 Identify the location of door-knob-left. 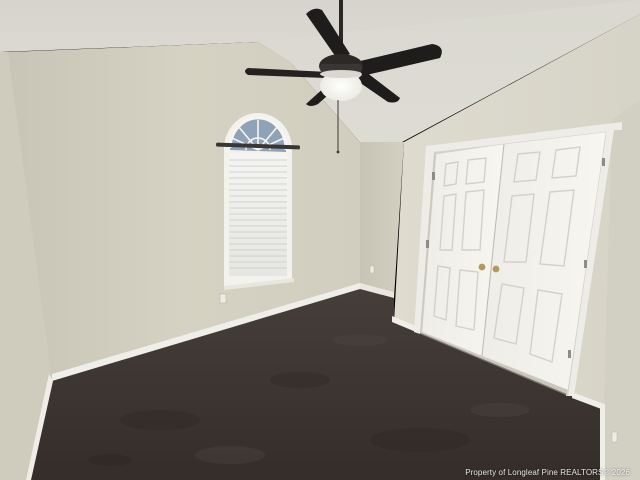
(482, 267).